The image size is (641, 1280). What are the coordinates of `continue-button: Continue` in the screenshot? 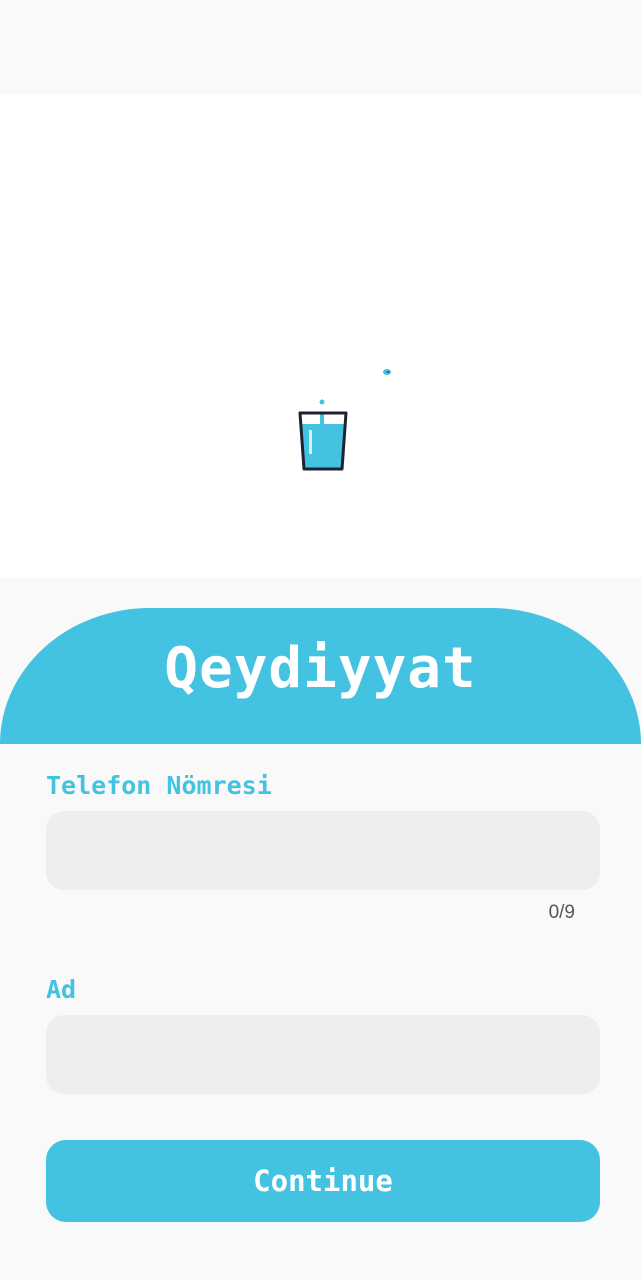 It's located at (323, 1181).